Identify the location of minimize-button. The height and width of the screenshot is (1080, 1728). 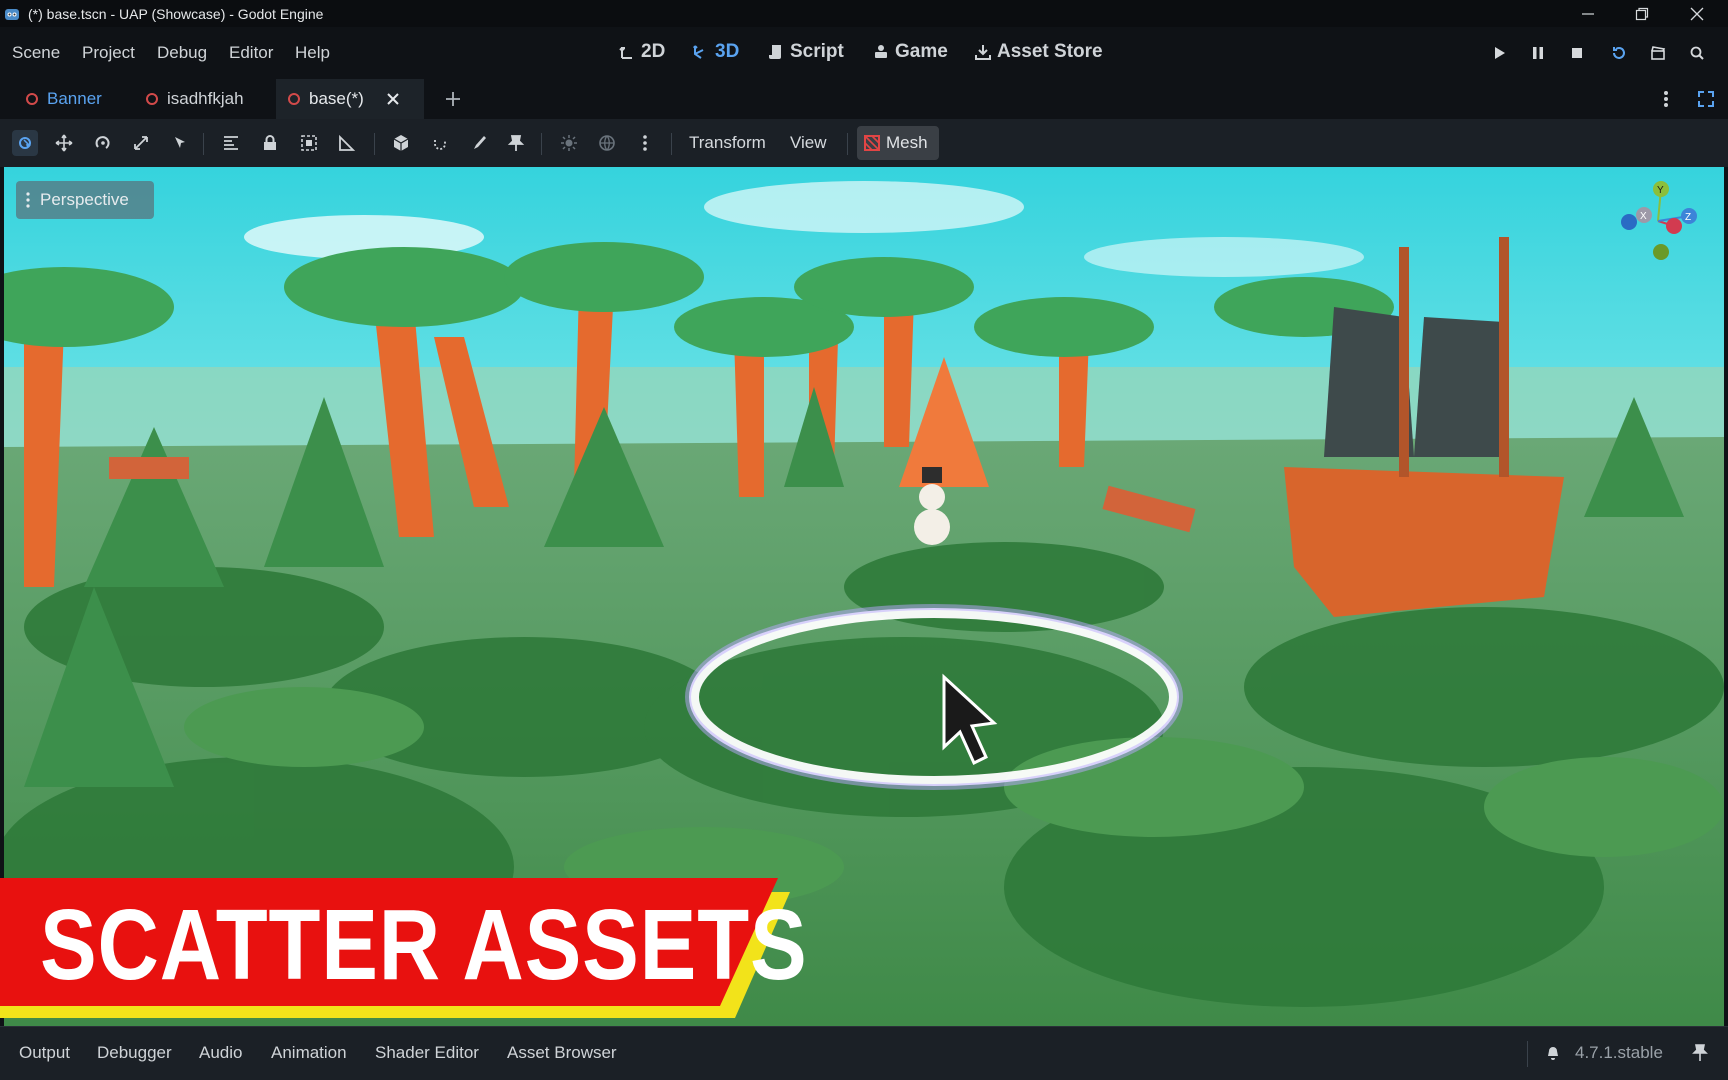
(1588, 13).